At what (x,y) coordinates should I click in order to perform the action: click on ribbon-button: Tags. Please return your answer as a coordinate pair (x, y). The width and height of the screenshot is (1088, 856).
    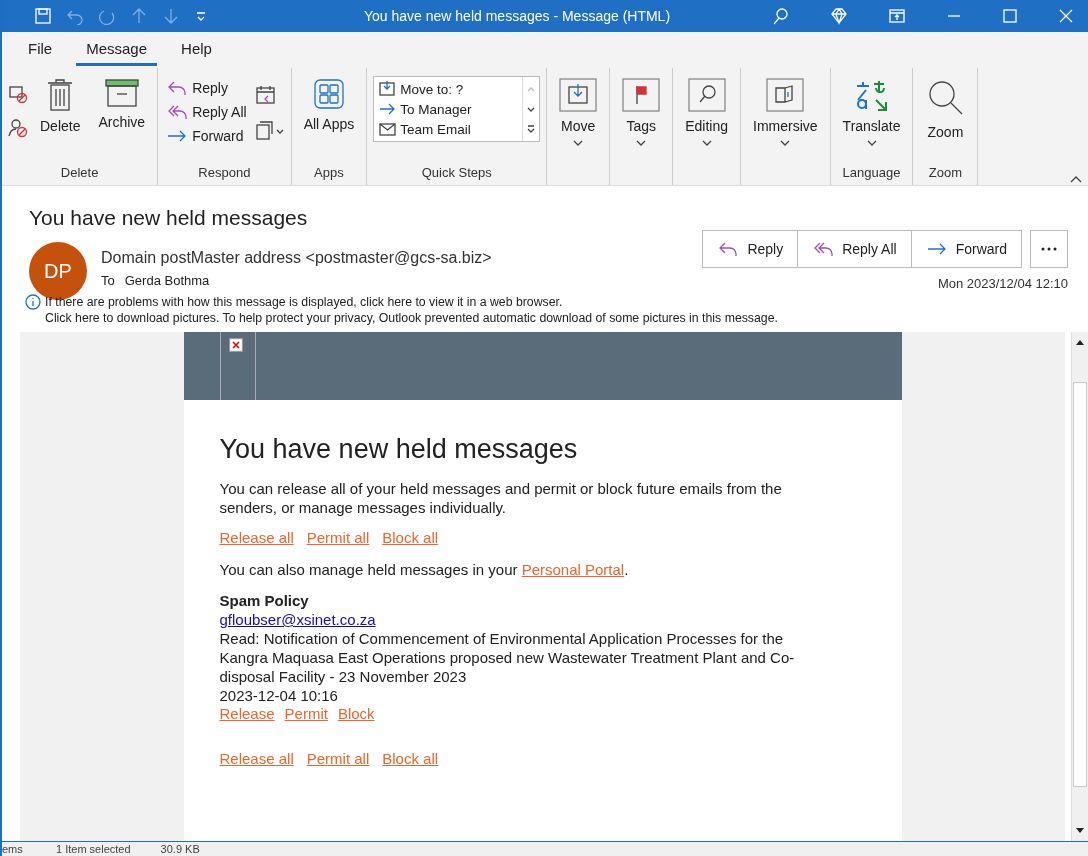
    Looking at the image, I should click on (641, 112).